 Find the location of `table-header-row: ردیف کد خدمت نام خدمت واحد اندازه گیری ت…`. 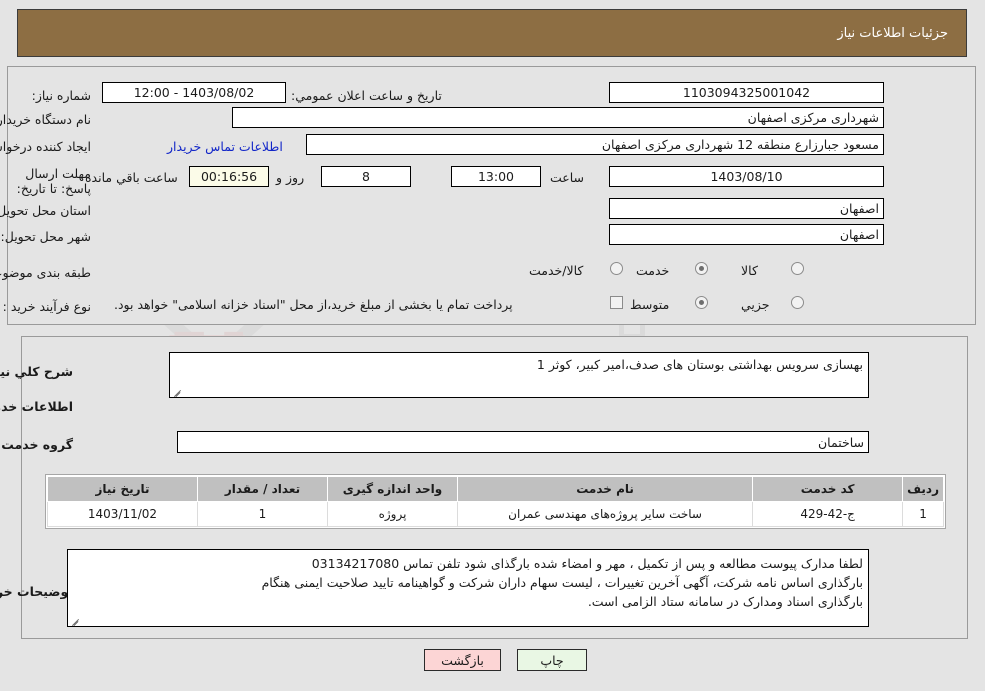

table-header-row: ردیف کد خدمت نام خدمت واحد اندازه گیری ت… is located at coordinates (496, 489).